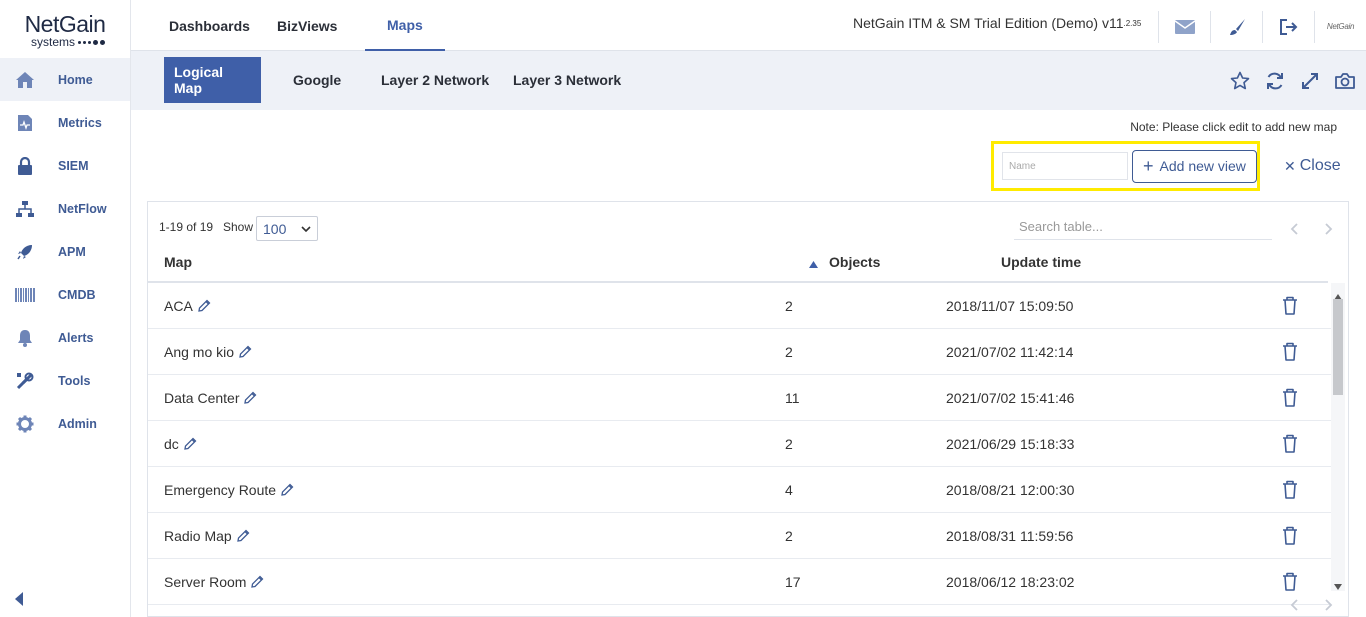 The image size is (1366, 617). What do you see at coordinates (1294, 605) in the screenshot?
I see `prev-page-button-bottom` at bounding box center [1294, 605].